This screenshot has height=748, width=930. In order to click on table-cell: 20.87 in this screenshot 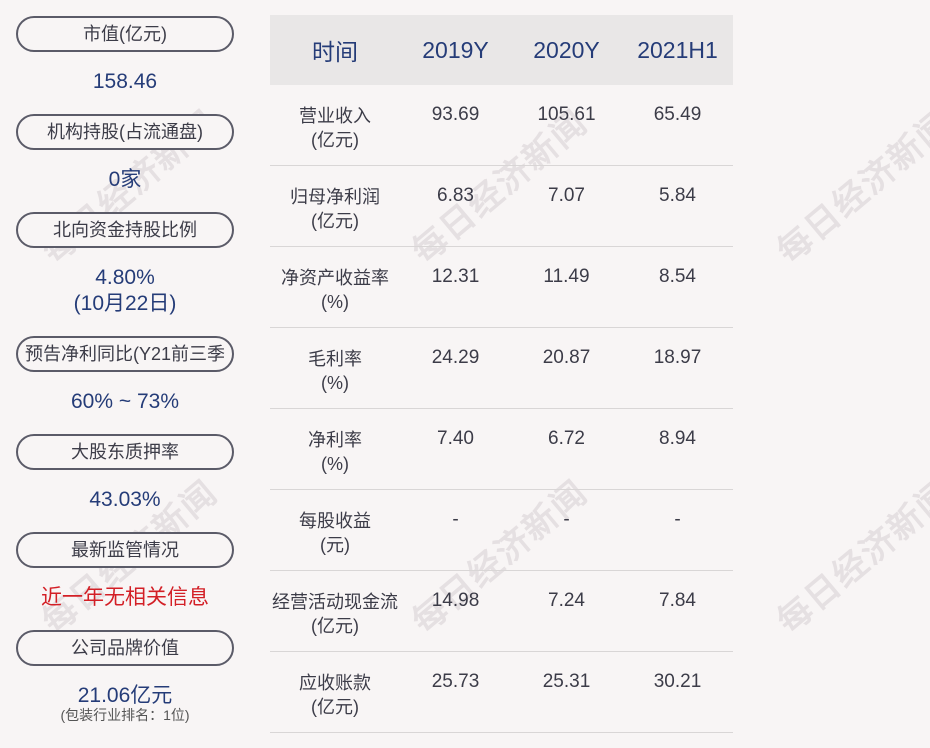, I will do `click(566, 357)`.